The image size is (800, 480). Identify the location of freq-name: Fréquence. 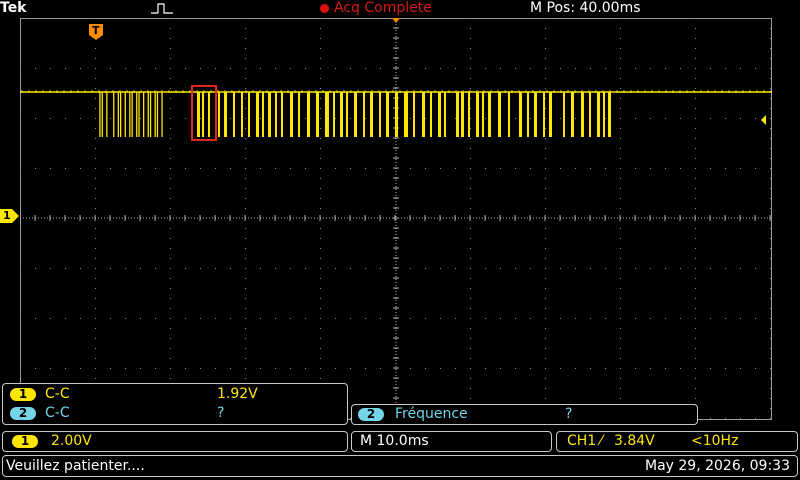
(431, 414).